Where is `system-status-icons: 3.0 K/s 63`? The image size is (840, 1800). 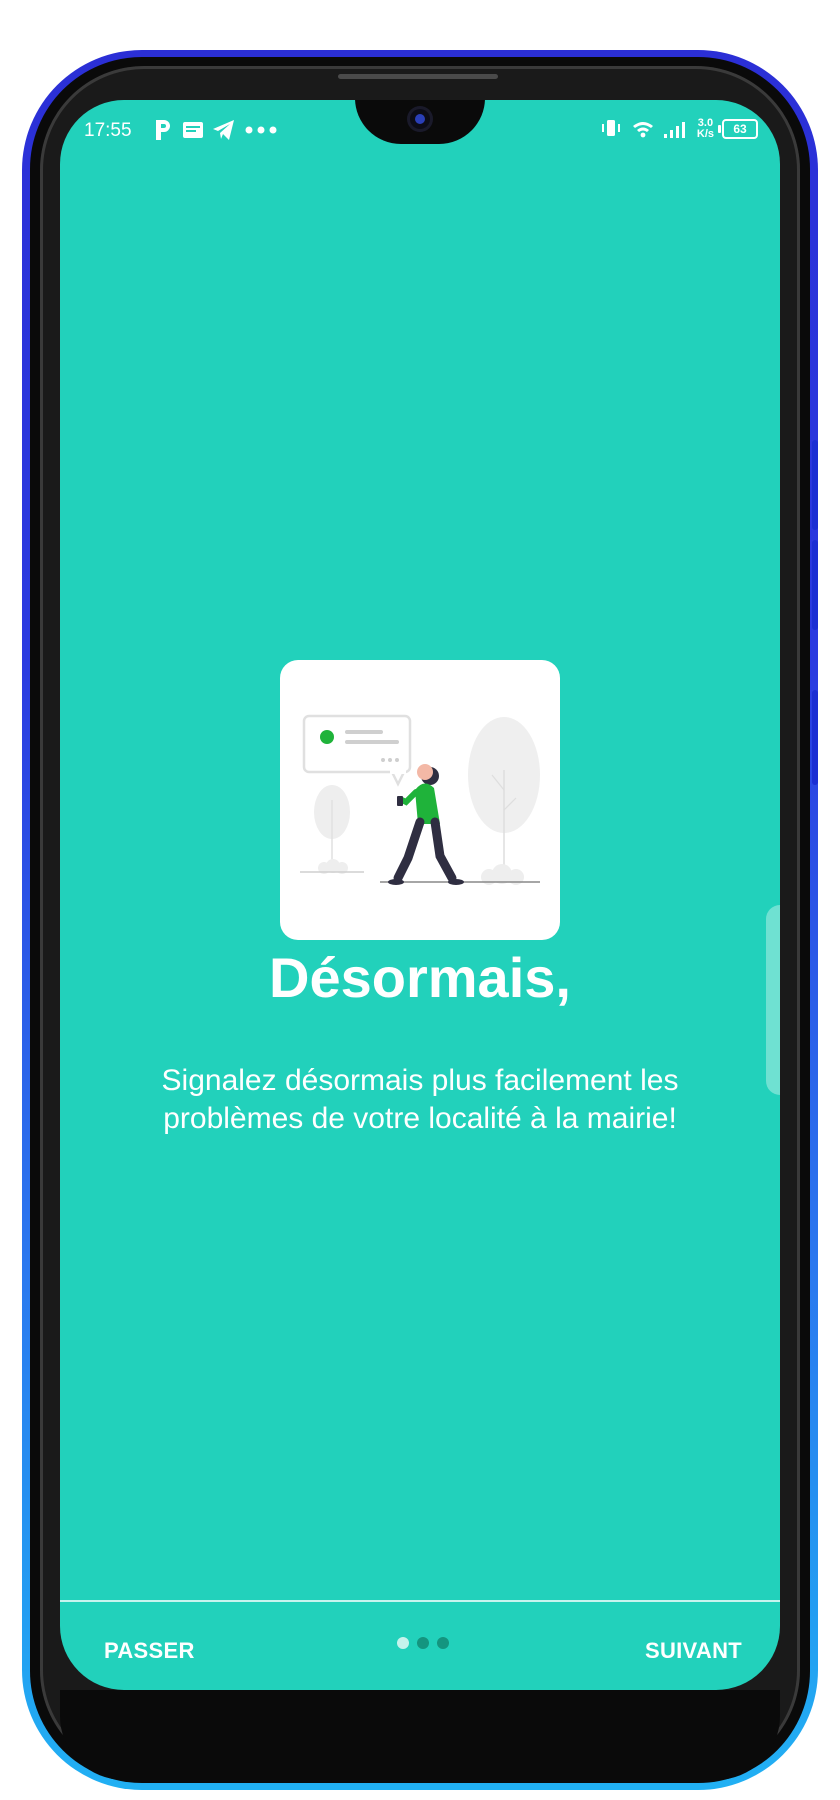 system-status-icons: 3.0 K/s 63 is located at coordinates (678, 129).